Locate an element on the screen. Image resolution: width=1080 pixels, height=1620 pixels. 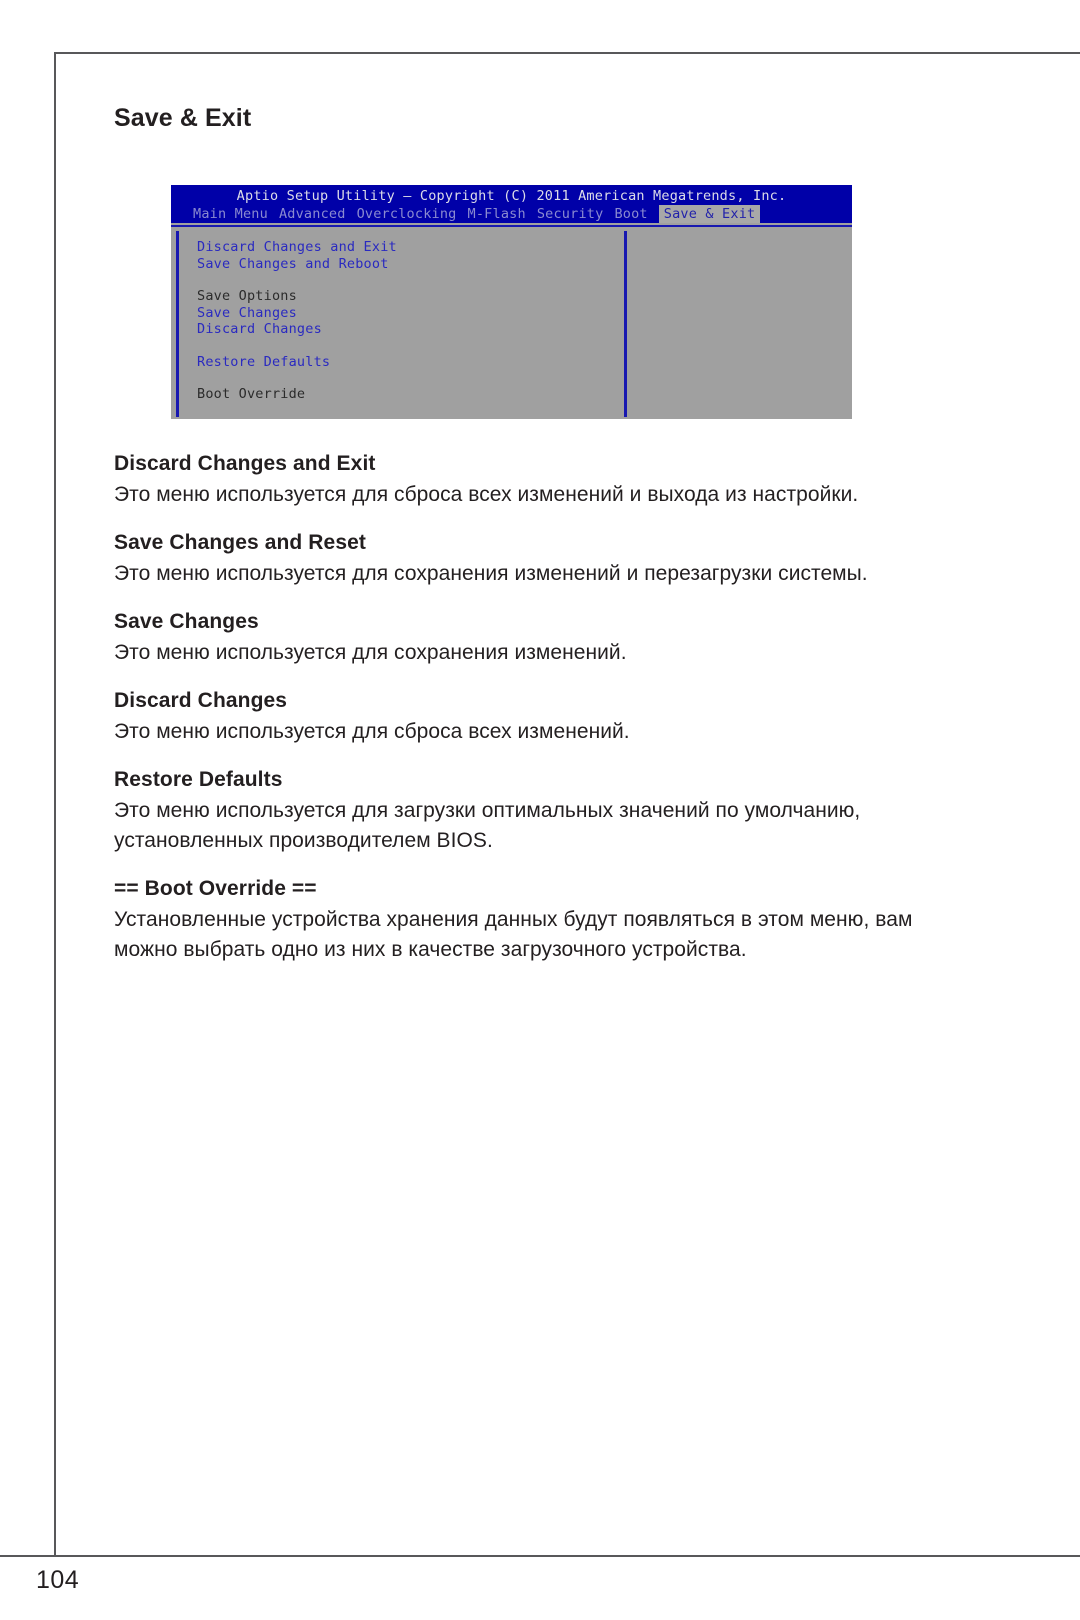
bios-menu-item-overclocking: Overclocking is located at coordinates (407, 214).